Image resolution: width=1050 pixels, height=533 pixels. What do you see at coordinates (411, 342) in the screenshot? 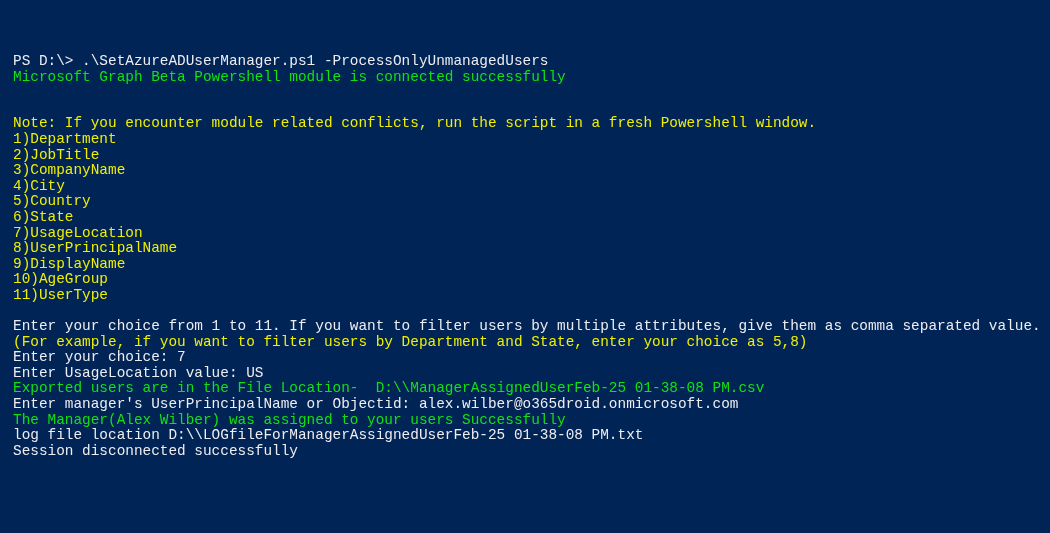
I see `console-line: (For example, if you want to filter users by Department and State, enter your choice as 5,8)` at bounding box center [411, 342].